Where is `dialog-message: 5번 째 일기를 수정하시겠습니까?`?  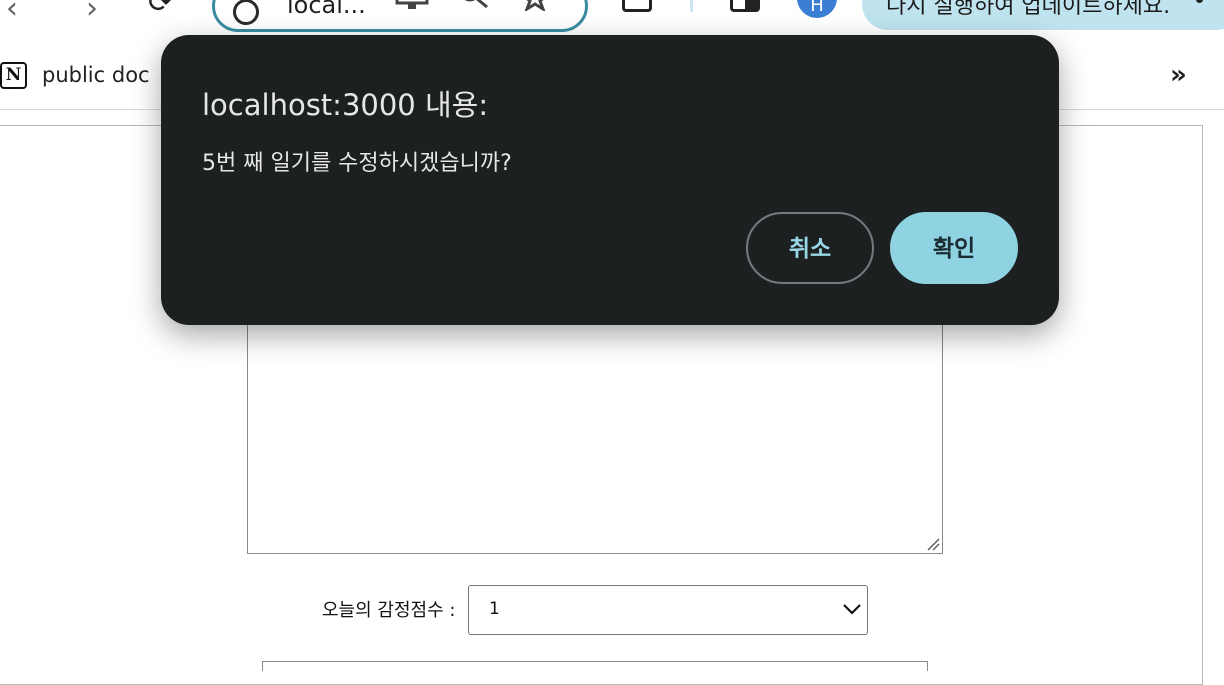
dialog-message: 5번 째 일기를 수정하시겠습니까? is located at coordinates (357, 163).